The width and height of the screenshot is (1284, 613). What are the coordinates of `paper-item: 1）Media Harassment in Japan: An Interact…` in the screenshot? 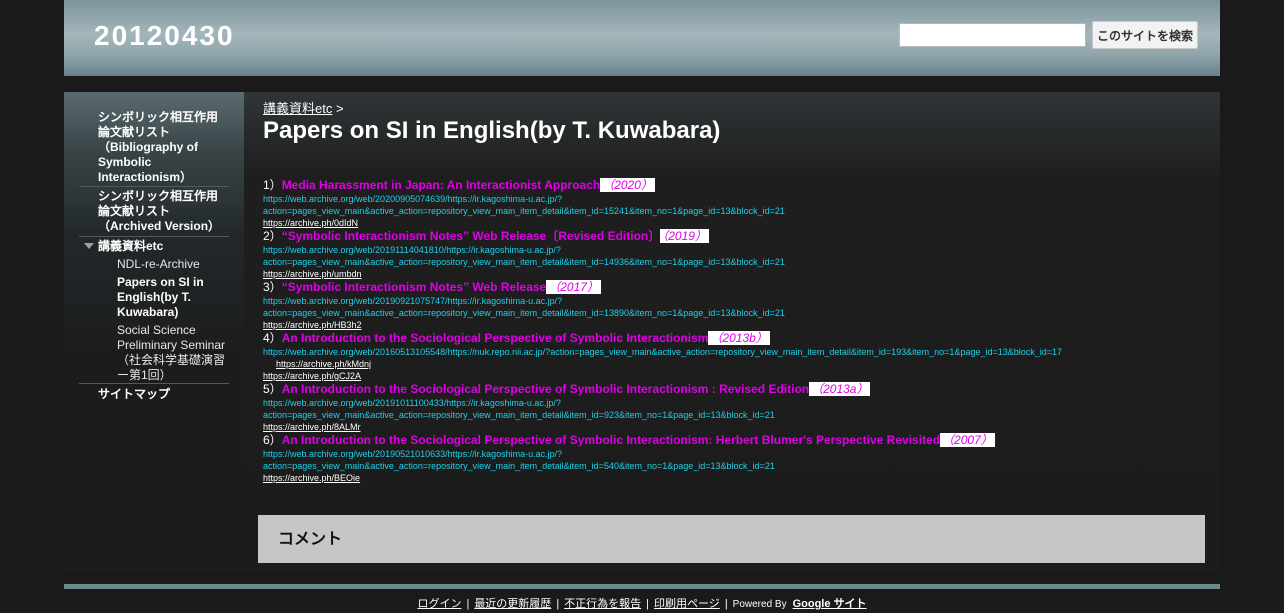 It's located at (738, 203).